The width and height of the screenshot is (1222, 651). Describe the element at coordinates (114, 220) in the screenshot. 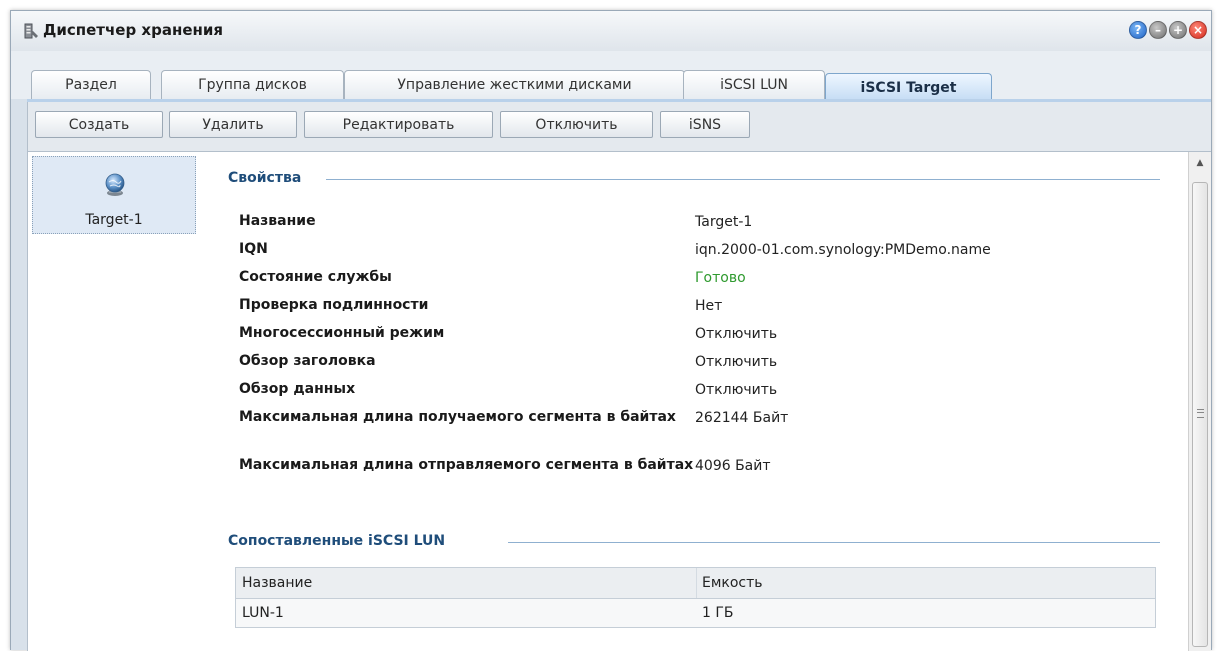

I see `target-list-item-label: Target-1` at that location.